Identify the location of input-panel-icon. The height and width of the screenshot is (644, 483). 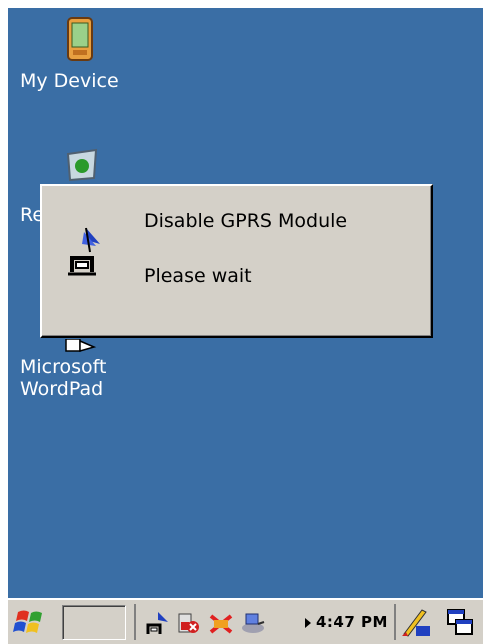
(416, 623).